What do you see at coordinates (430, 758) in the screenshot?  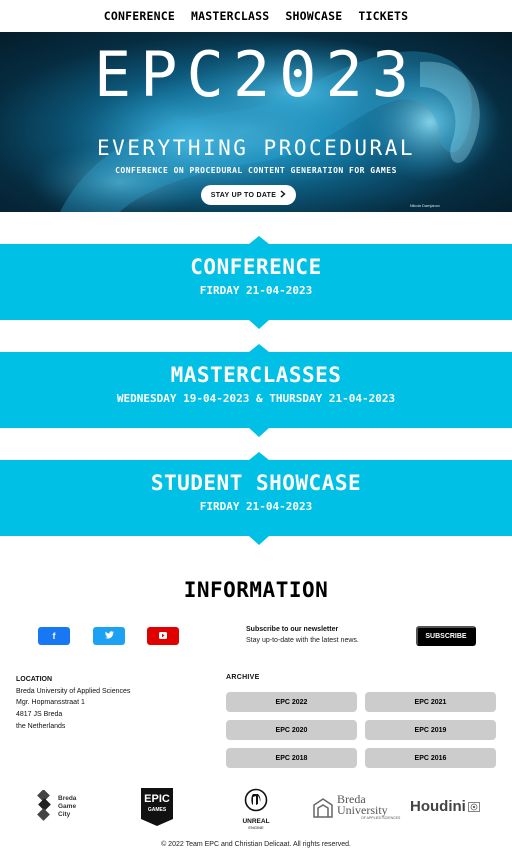 I see `archive-epc-2016: EPC 2016` at bounding box center [430, 758].